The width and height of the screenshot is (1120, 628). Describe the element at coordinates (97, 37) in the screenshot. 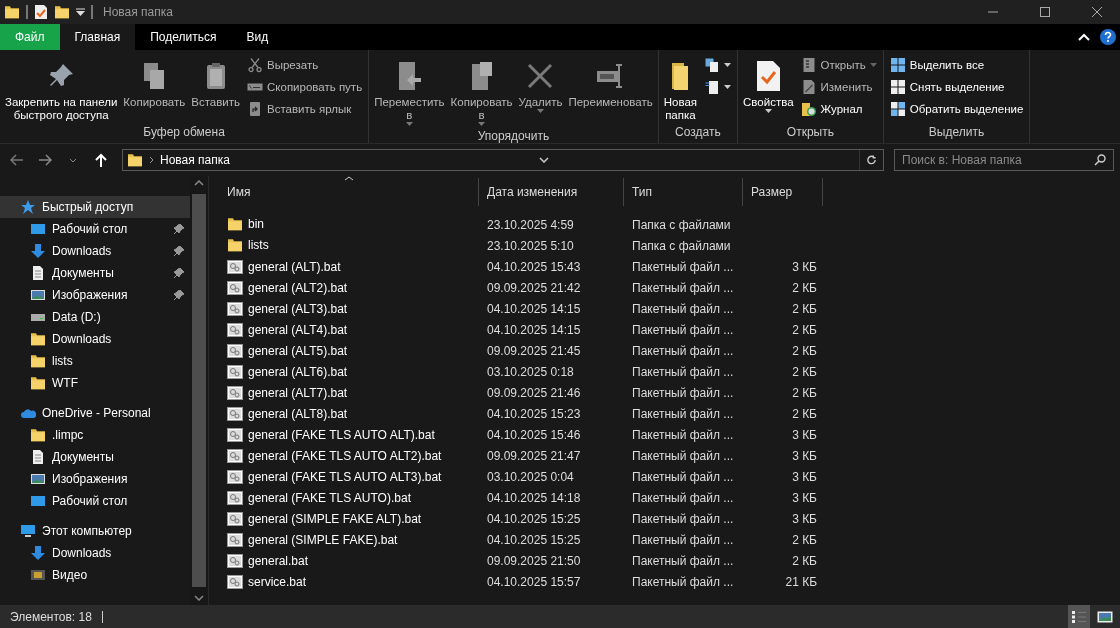

I see `ribbon-tab: Главная` at that location.